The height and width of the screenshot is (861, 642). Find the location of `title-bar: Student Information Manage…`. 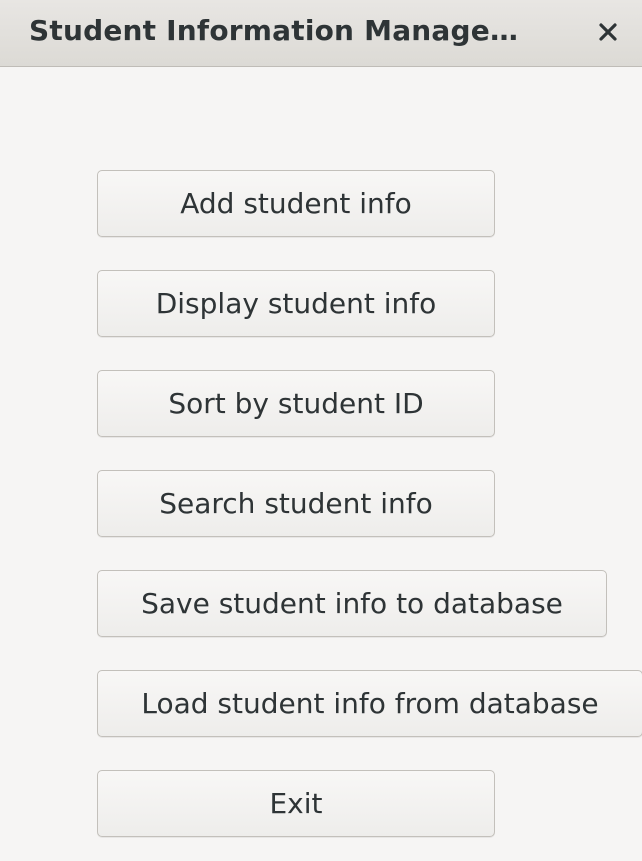

title-bar: Student Information Manage… is located at coordinates (321, 33).